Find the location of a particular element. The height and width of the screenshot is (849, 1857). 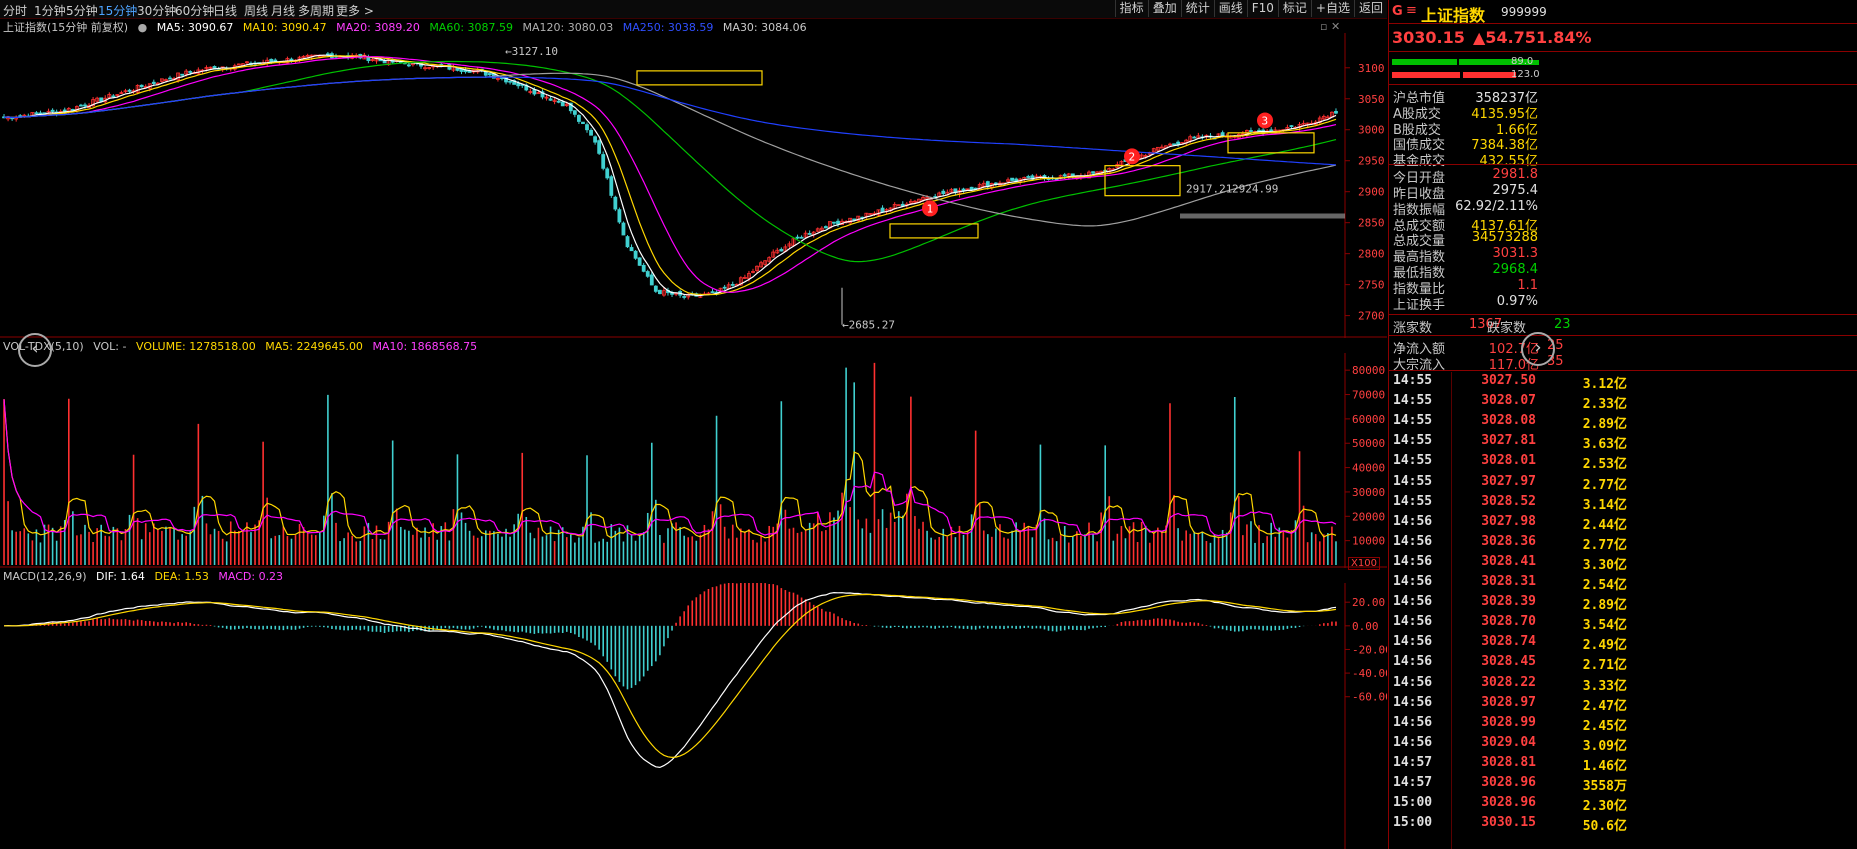

tick-row: 14:57 3028.81 1.46亿 is located at coordinates (1623, 764).